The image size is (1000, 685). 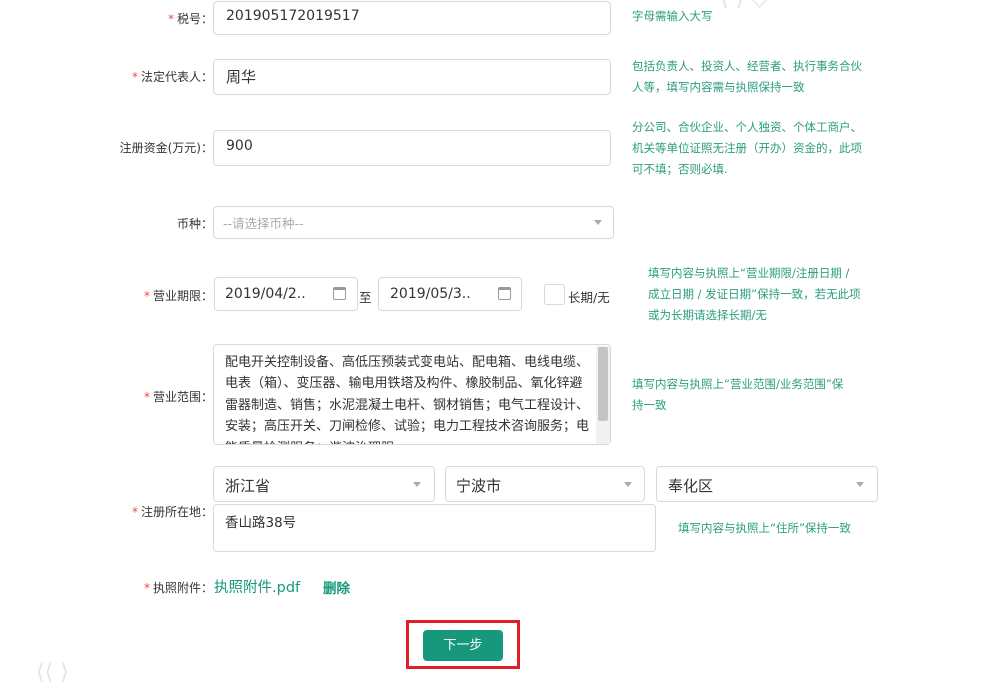 I want to click on capital-label: 注册资金(万元)：, so click(x=166, y=148).